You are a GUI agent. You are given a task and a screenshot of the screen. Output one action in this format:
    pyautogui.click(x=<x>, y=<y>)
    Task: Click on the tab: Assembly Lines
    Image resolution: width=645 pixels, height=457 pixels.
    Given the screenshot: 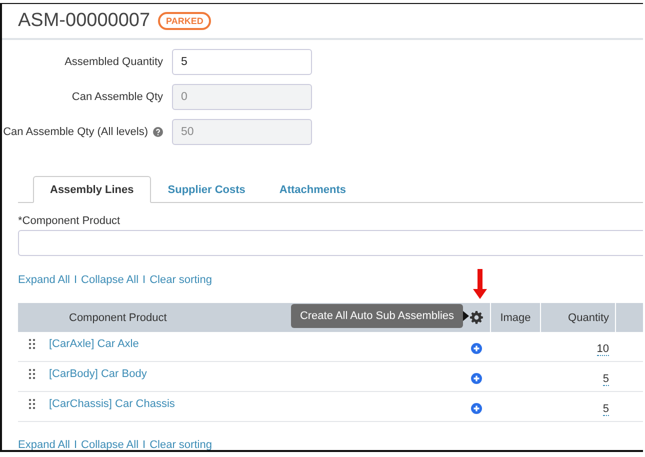 What is the action you would take?
    pyautogui.click(x=92, y=189)
    